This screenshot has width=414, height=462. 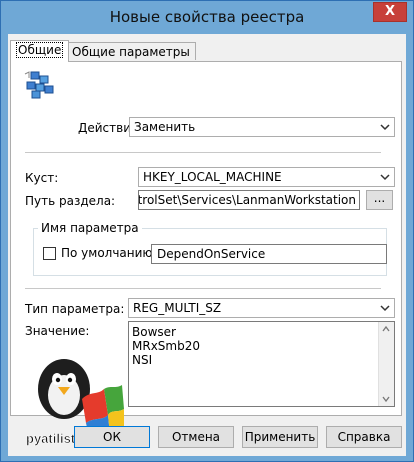 I want to click on value-name-input: DependOnService, so click(x=269, y=254).